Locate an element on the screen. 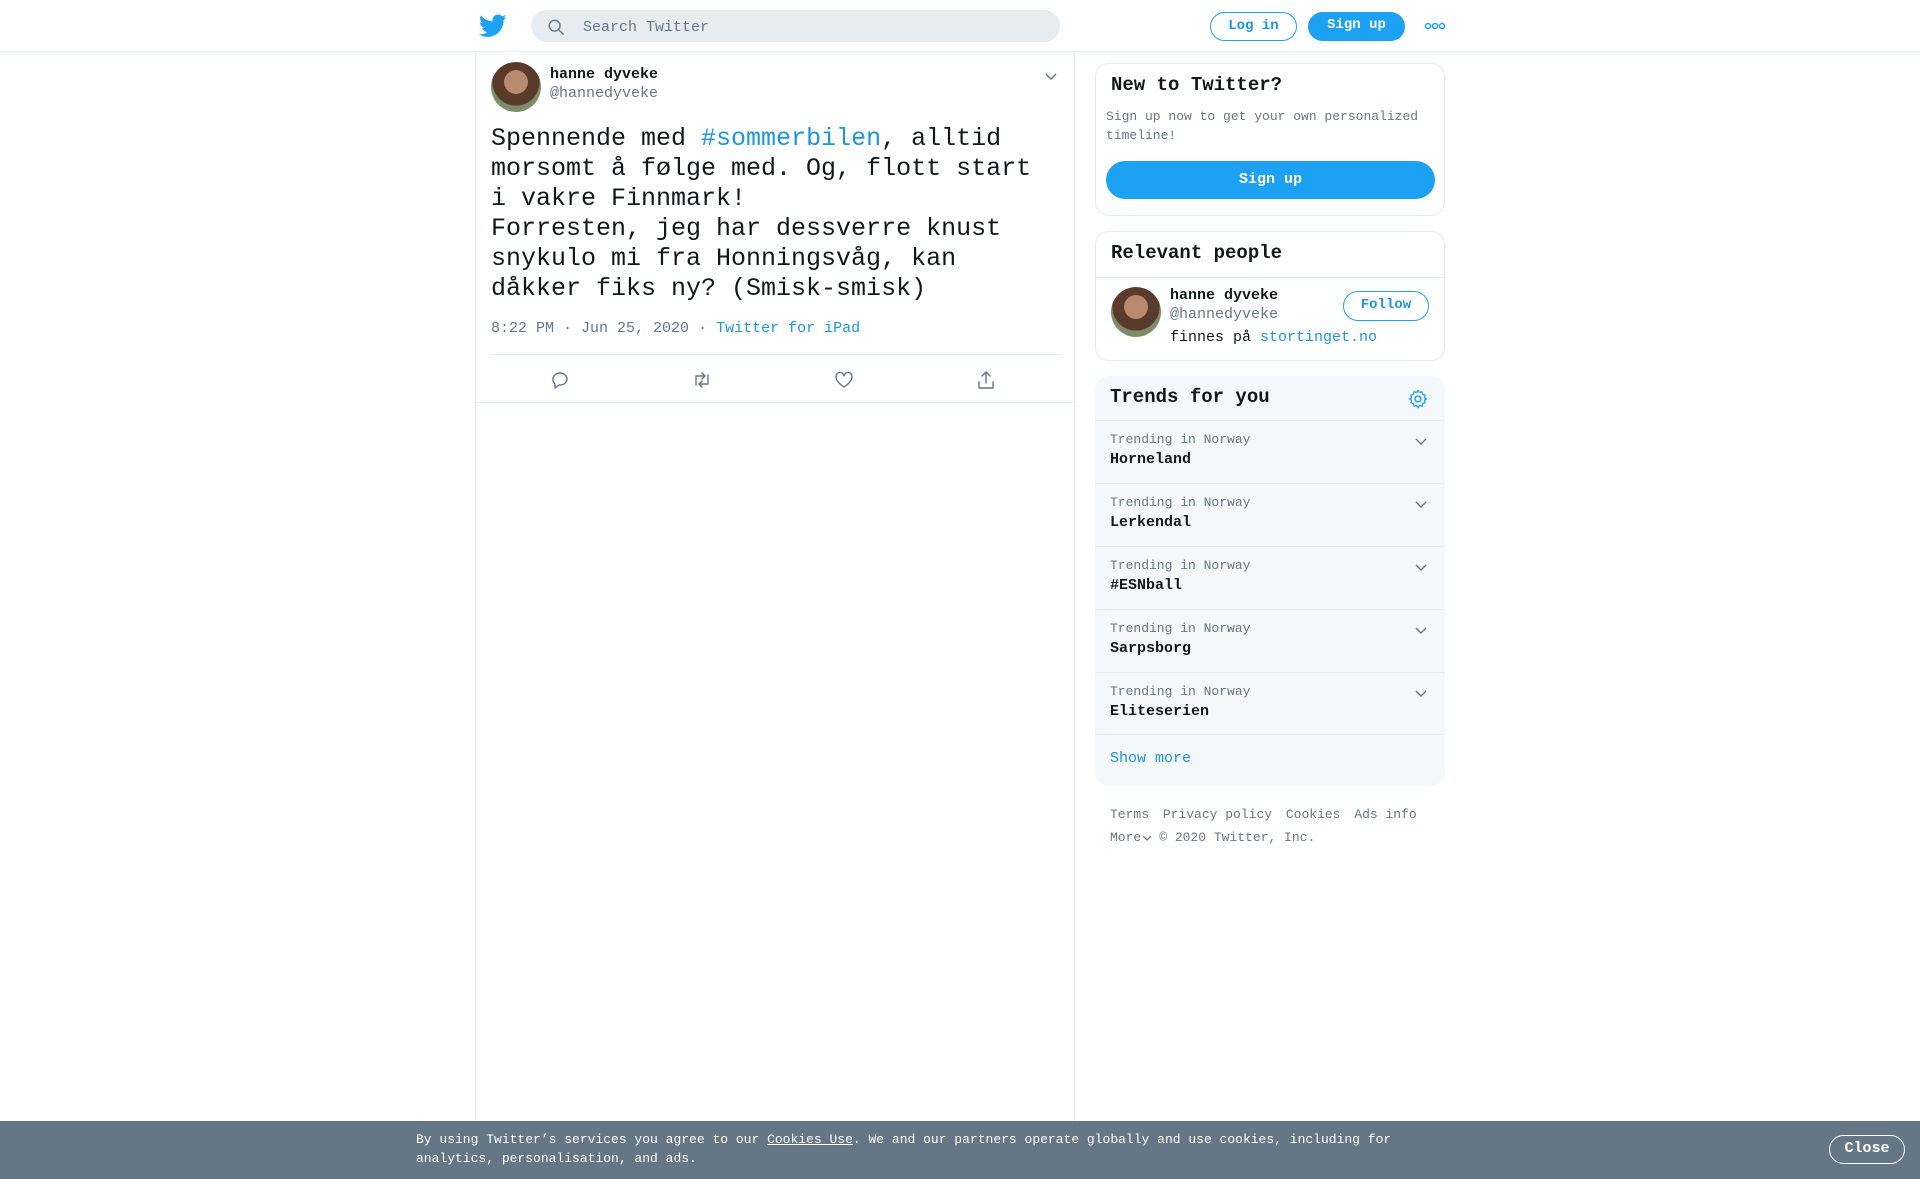 This screenshot has width=1920, height=1179. reply-icon is located at coordinates (560, 380).